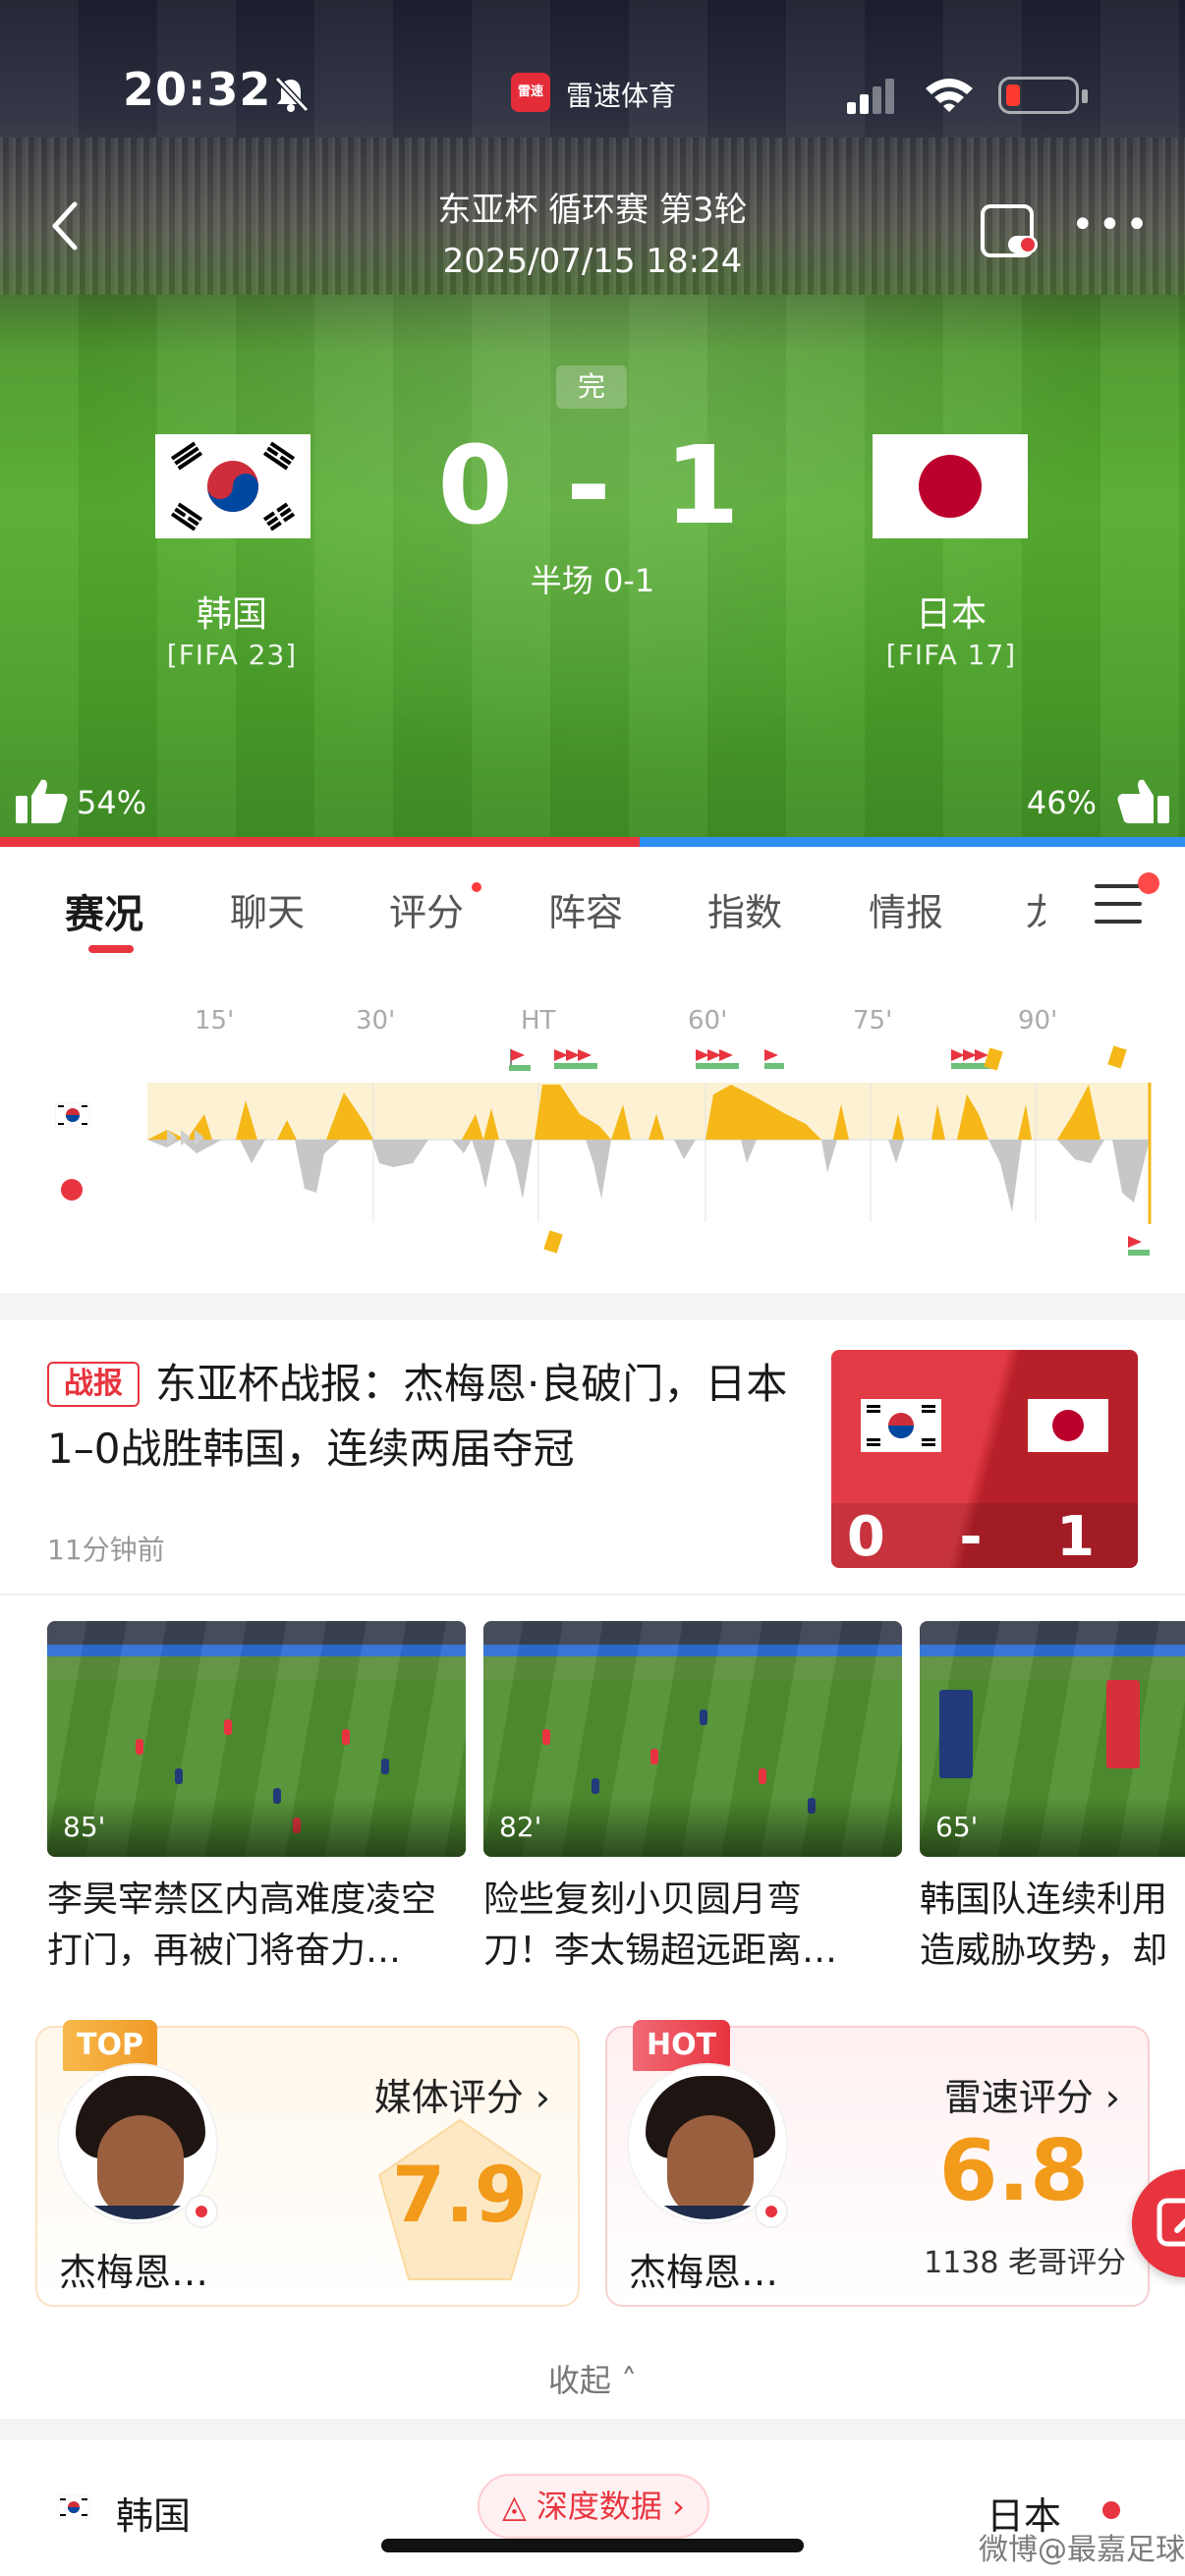 The image size is (1185, 2576). Describe the element at coordinates (957, 1827) in the screenshot. I see `video-duration: 65'` at that location.